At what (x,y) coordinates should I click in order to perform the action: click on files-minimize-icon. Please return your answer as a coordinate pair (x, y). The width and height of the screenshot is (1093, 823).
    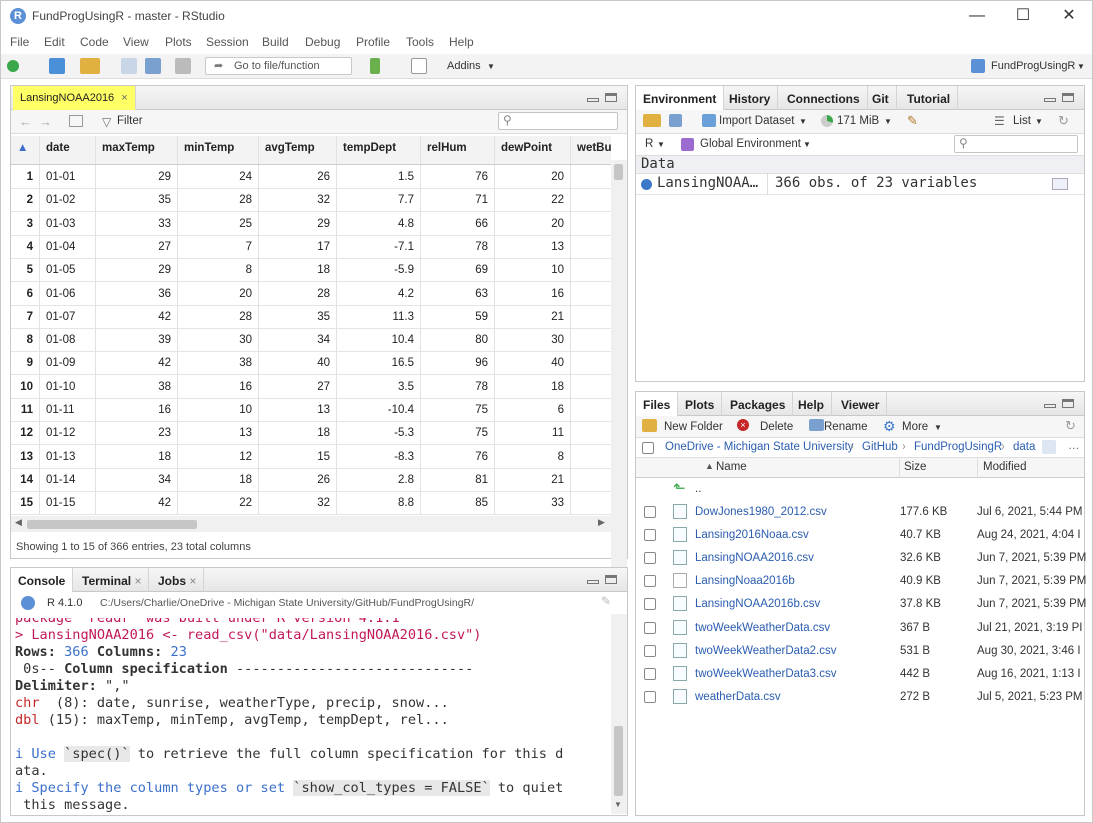
    Looking at the image, I should click on (1050, 406).